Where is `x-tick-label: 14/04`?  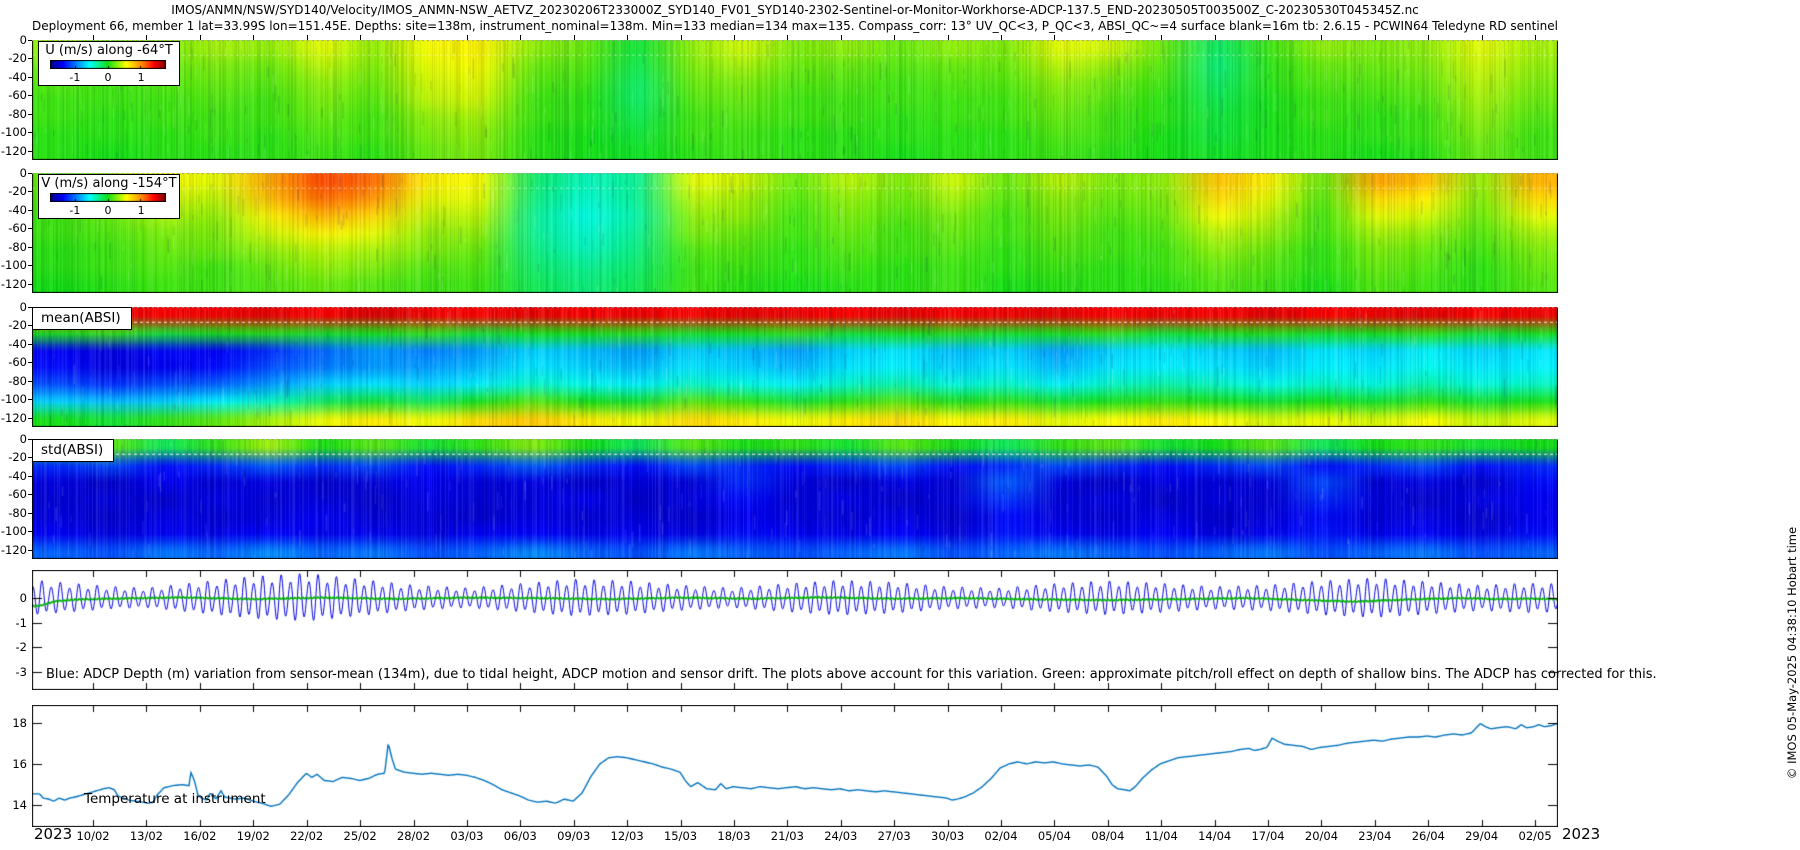
x-tick-label: 14/04 is located at coordinates (1215, 836).